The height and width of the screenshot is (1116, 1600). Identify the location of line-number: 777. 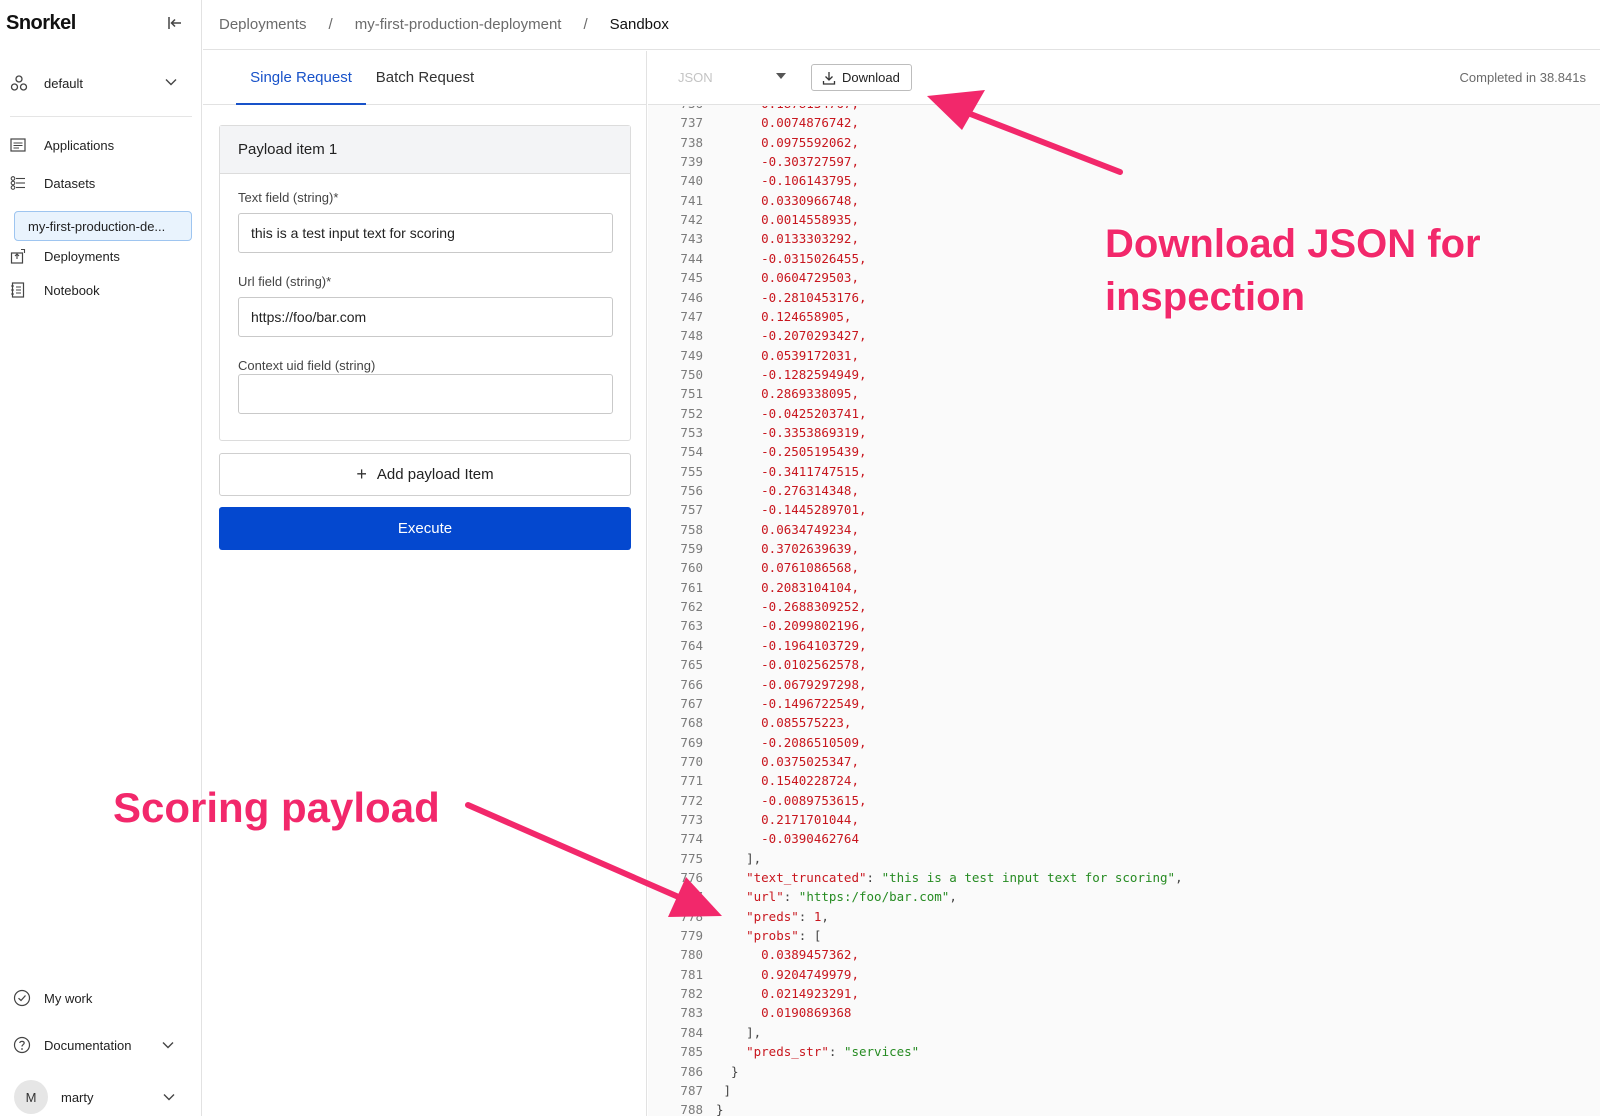
(691, 897).